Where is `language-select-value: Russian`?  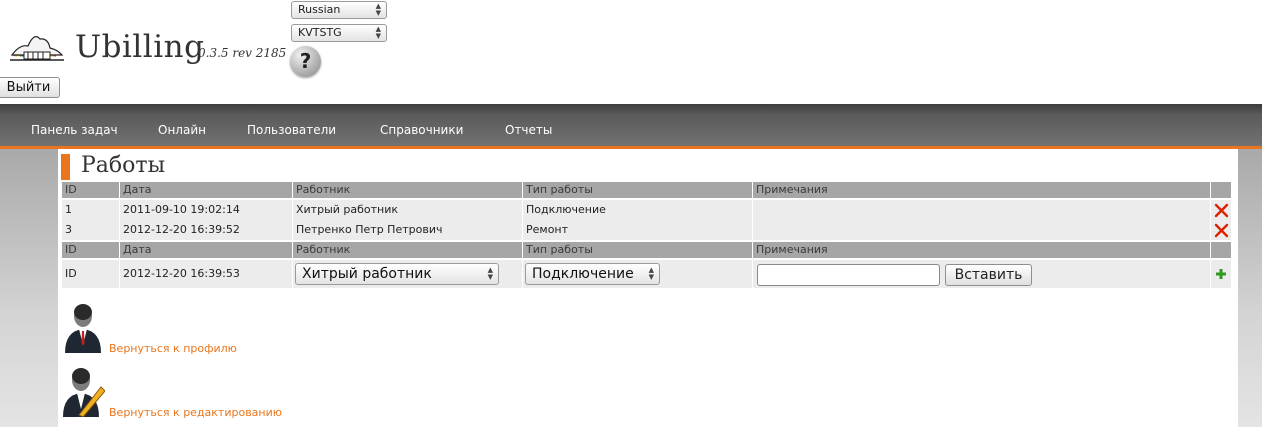 language-select-value: Russian is located at coordinates (319, 9).